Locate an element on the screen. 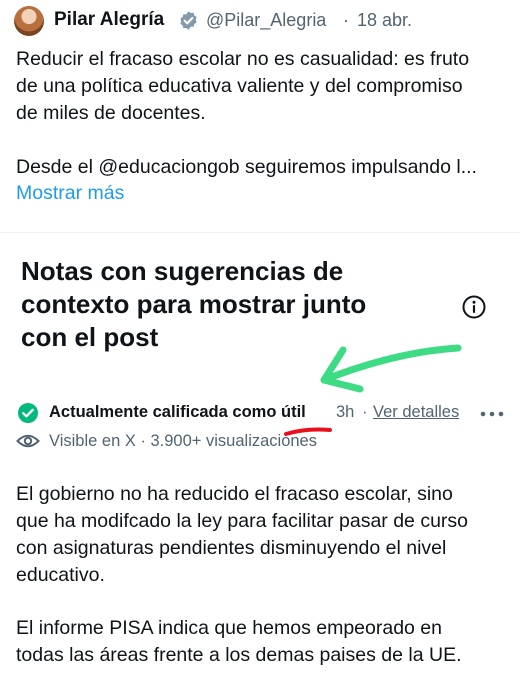  note-time: 3h is located at coordinates (345, 412).